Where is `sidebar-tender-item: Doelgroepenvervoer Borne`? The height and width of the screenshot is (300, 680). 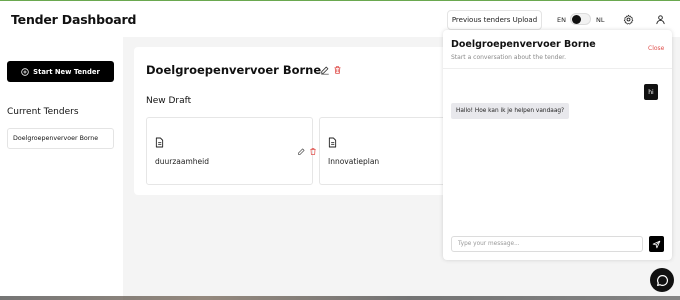 sidebar-tender-item: Doelgroepenvervoer Borne is located at coordinates (60, 138).